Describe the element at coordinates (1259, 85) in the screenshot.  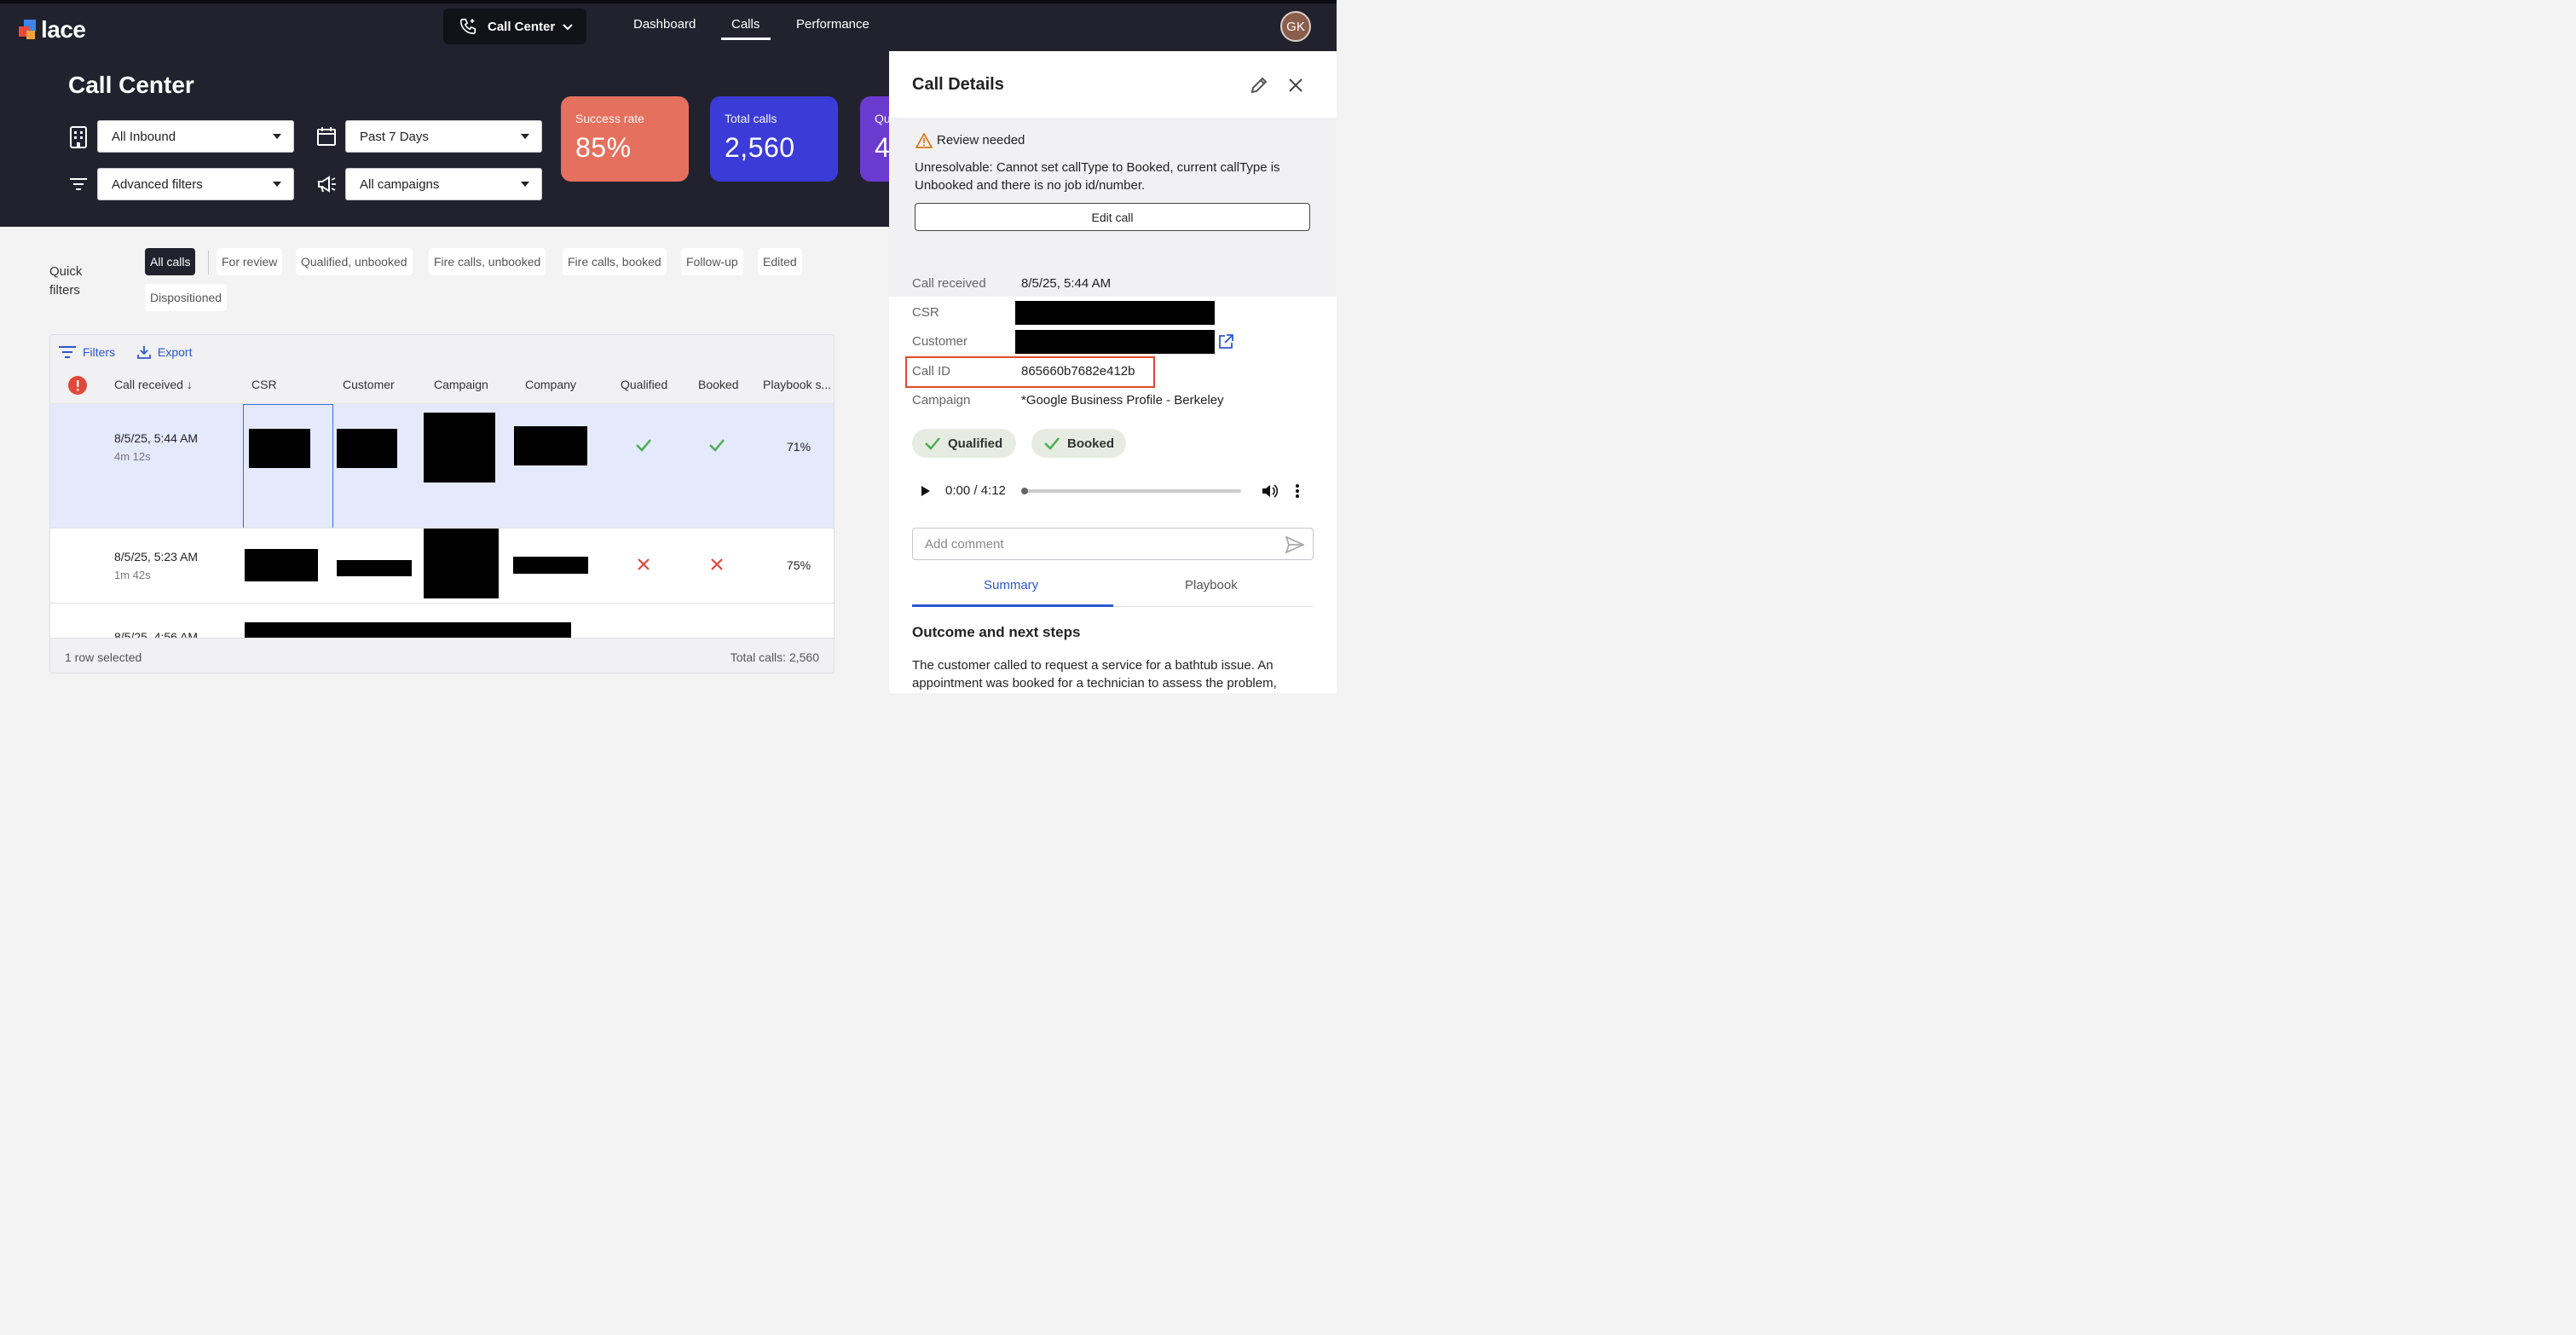
I see `pencil-icon` at that location.